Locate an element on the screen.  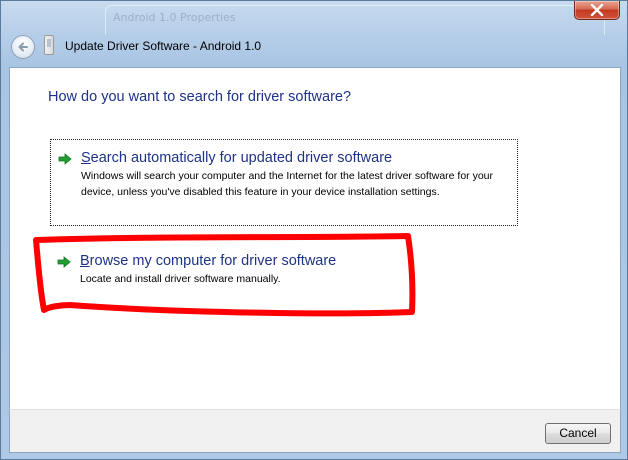
back-button is located at coordinates (23, 47).